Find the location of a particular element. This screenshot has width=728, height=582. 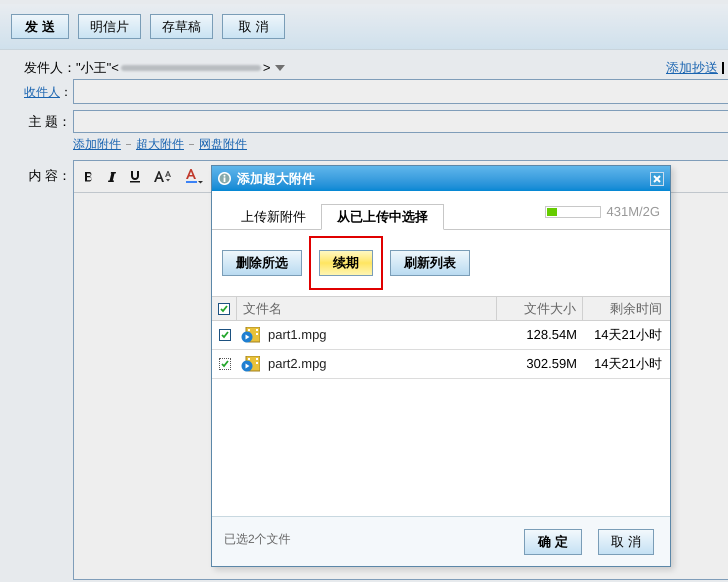

add-cc-link: 添加抄送 is located at coordinates (692, 68).